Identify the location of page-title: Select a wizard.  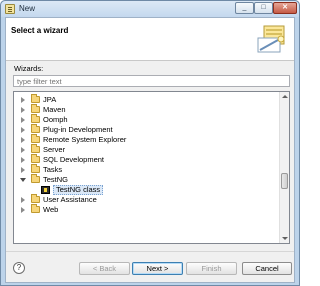
(40, 30).